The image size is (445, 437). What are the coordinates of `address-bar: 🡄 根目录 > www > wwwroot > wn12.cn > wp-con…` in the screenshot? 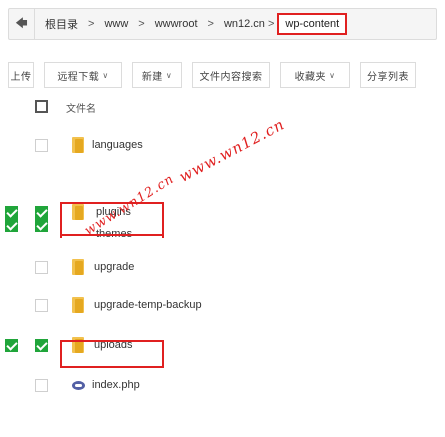 It's located at (222, 24).